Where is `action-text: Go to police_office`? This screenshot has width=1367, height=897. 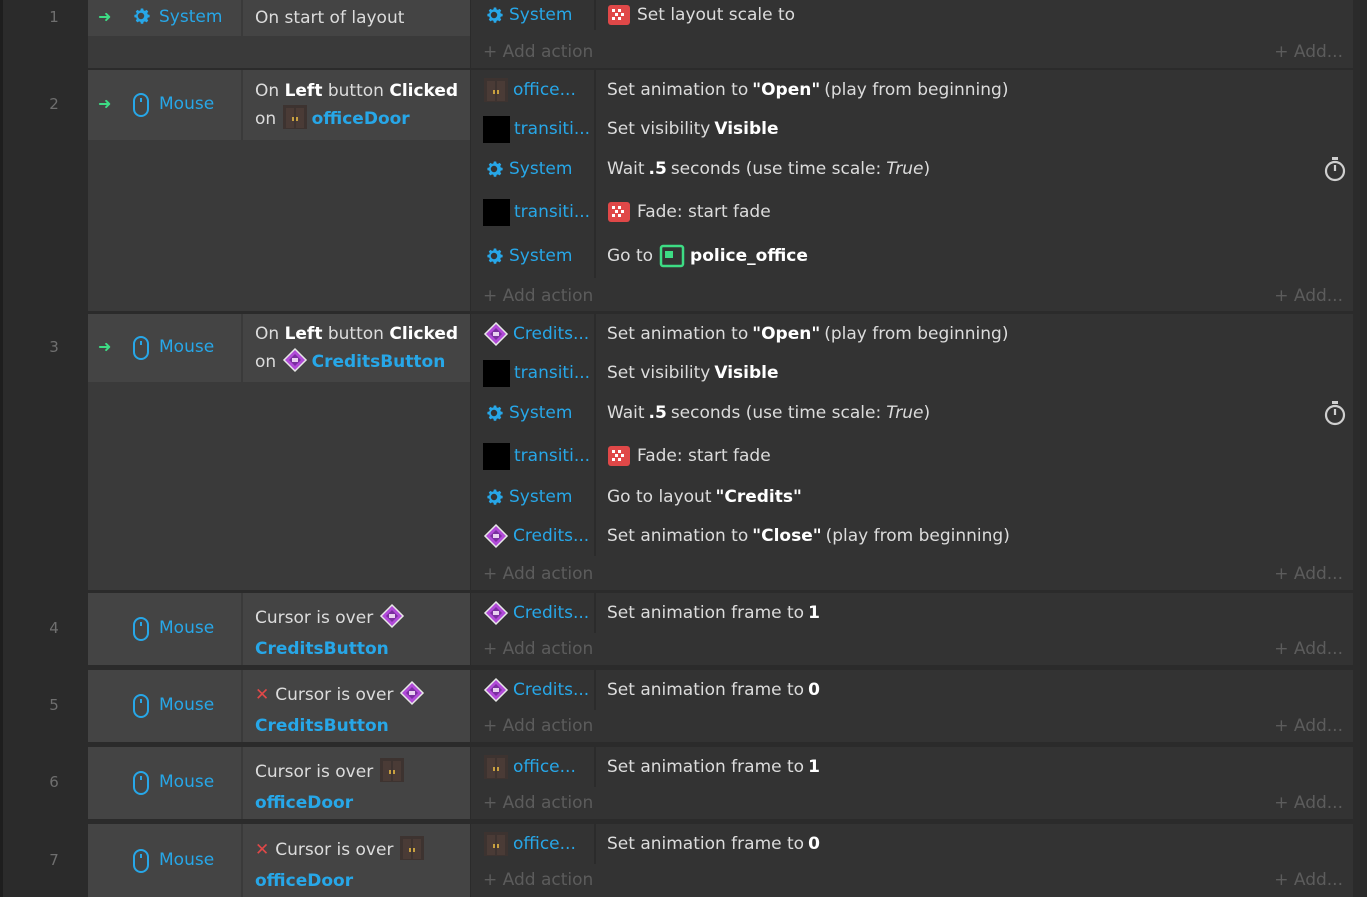
action-text: Go to police_office is located at coordinates (709, 256).